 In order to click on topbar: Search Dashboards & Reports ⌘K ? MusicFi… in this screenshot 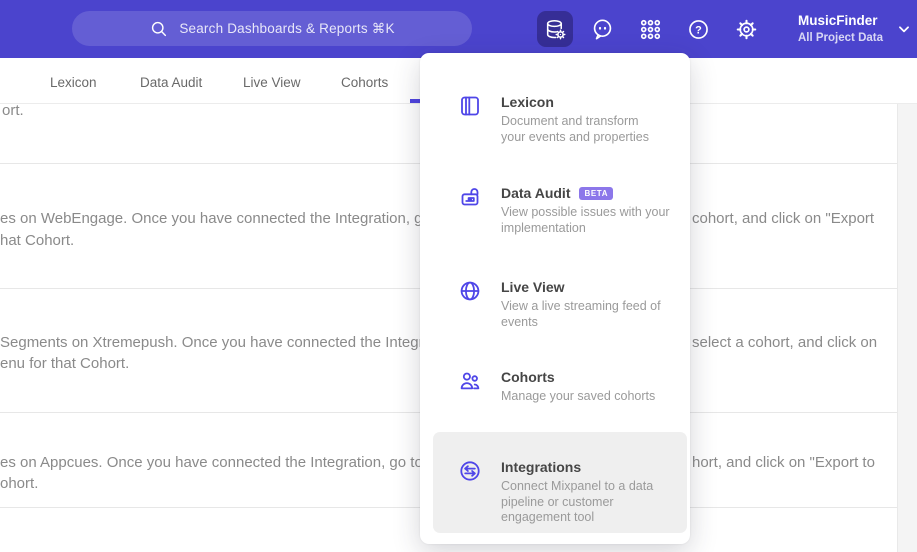, I will do `click(458, 29)`.